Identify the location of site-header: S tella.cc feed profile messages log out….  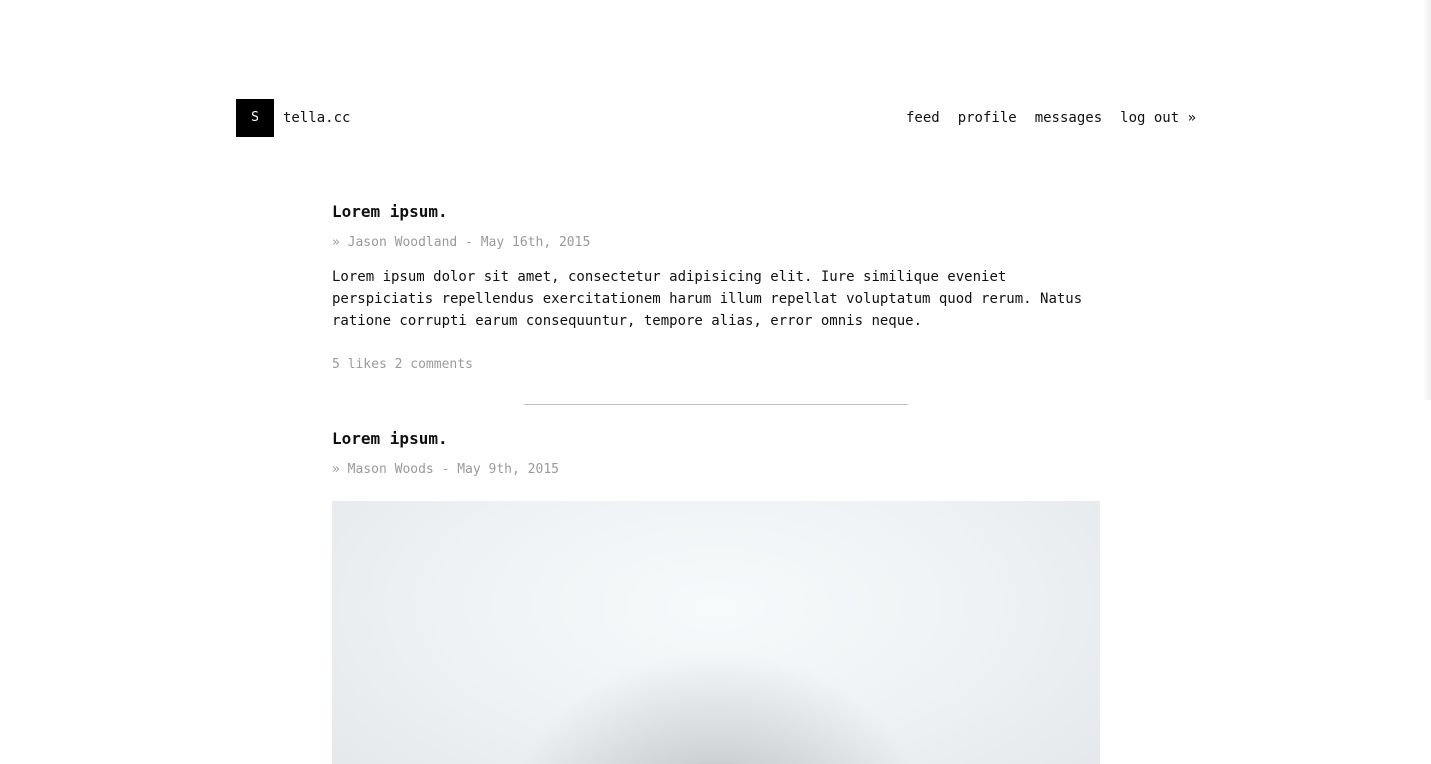
(716, 118).